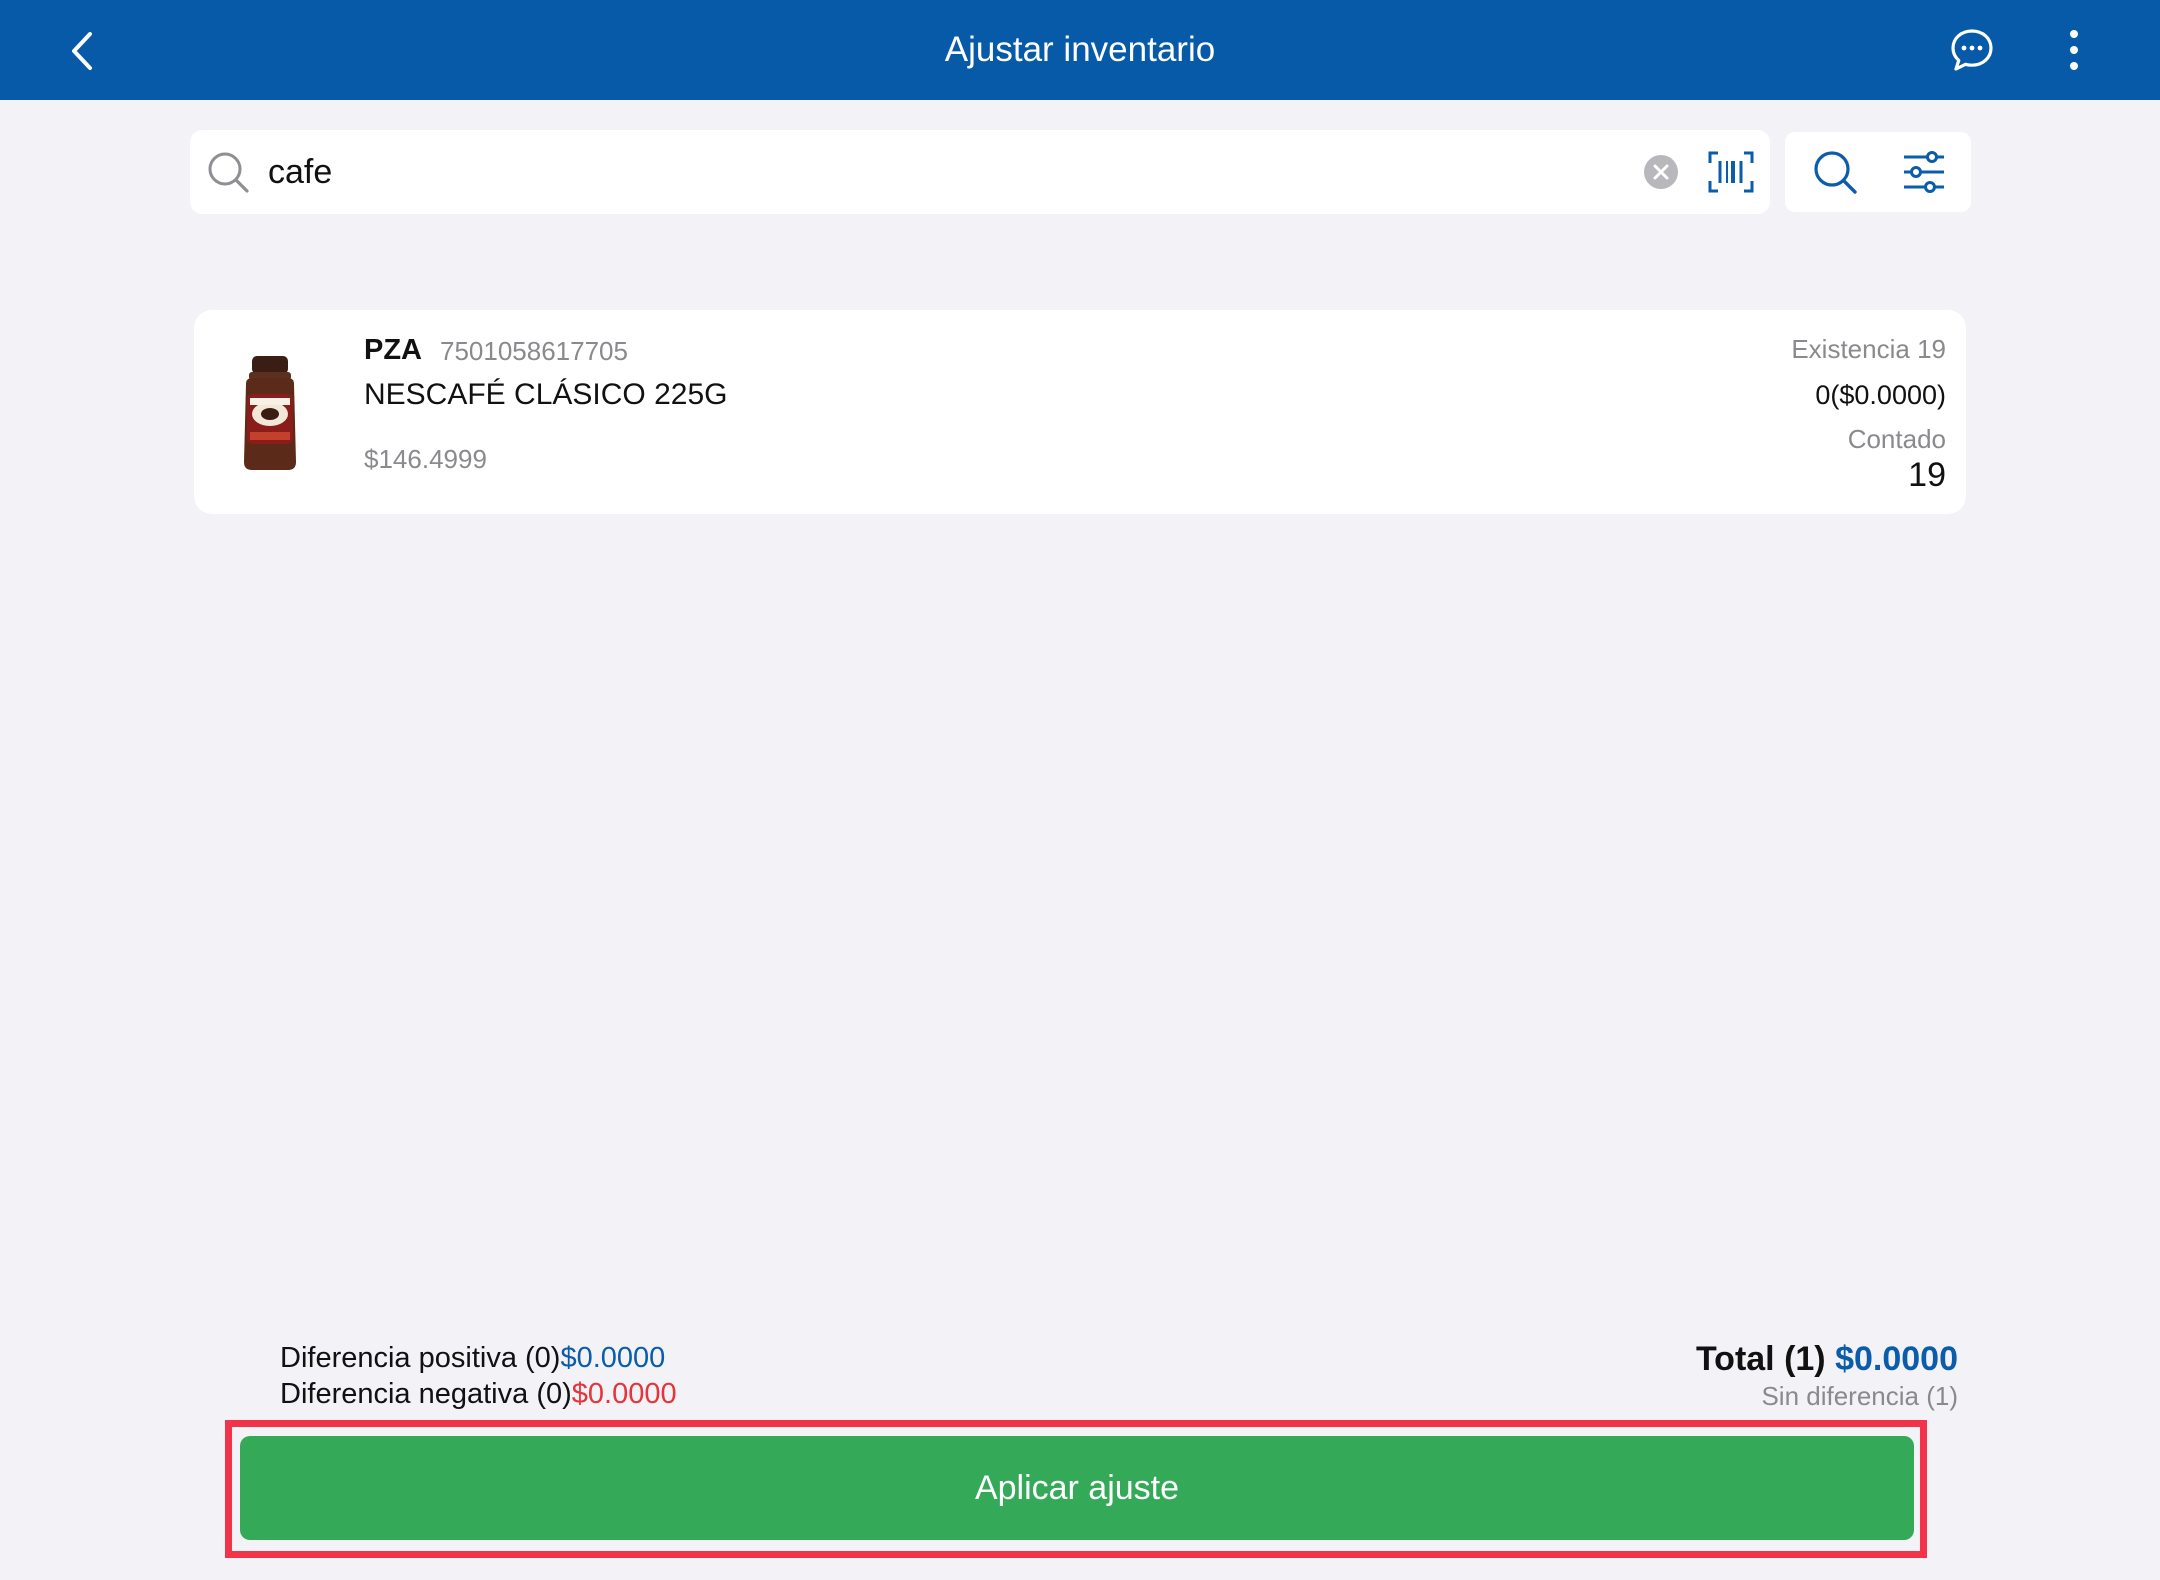  I want to click on total-label: Total (1), so click(1760, 1359).